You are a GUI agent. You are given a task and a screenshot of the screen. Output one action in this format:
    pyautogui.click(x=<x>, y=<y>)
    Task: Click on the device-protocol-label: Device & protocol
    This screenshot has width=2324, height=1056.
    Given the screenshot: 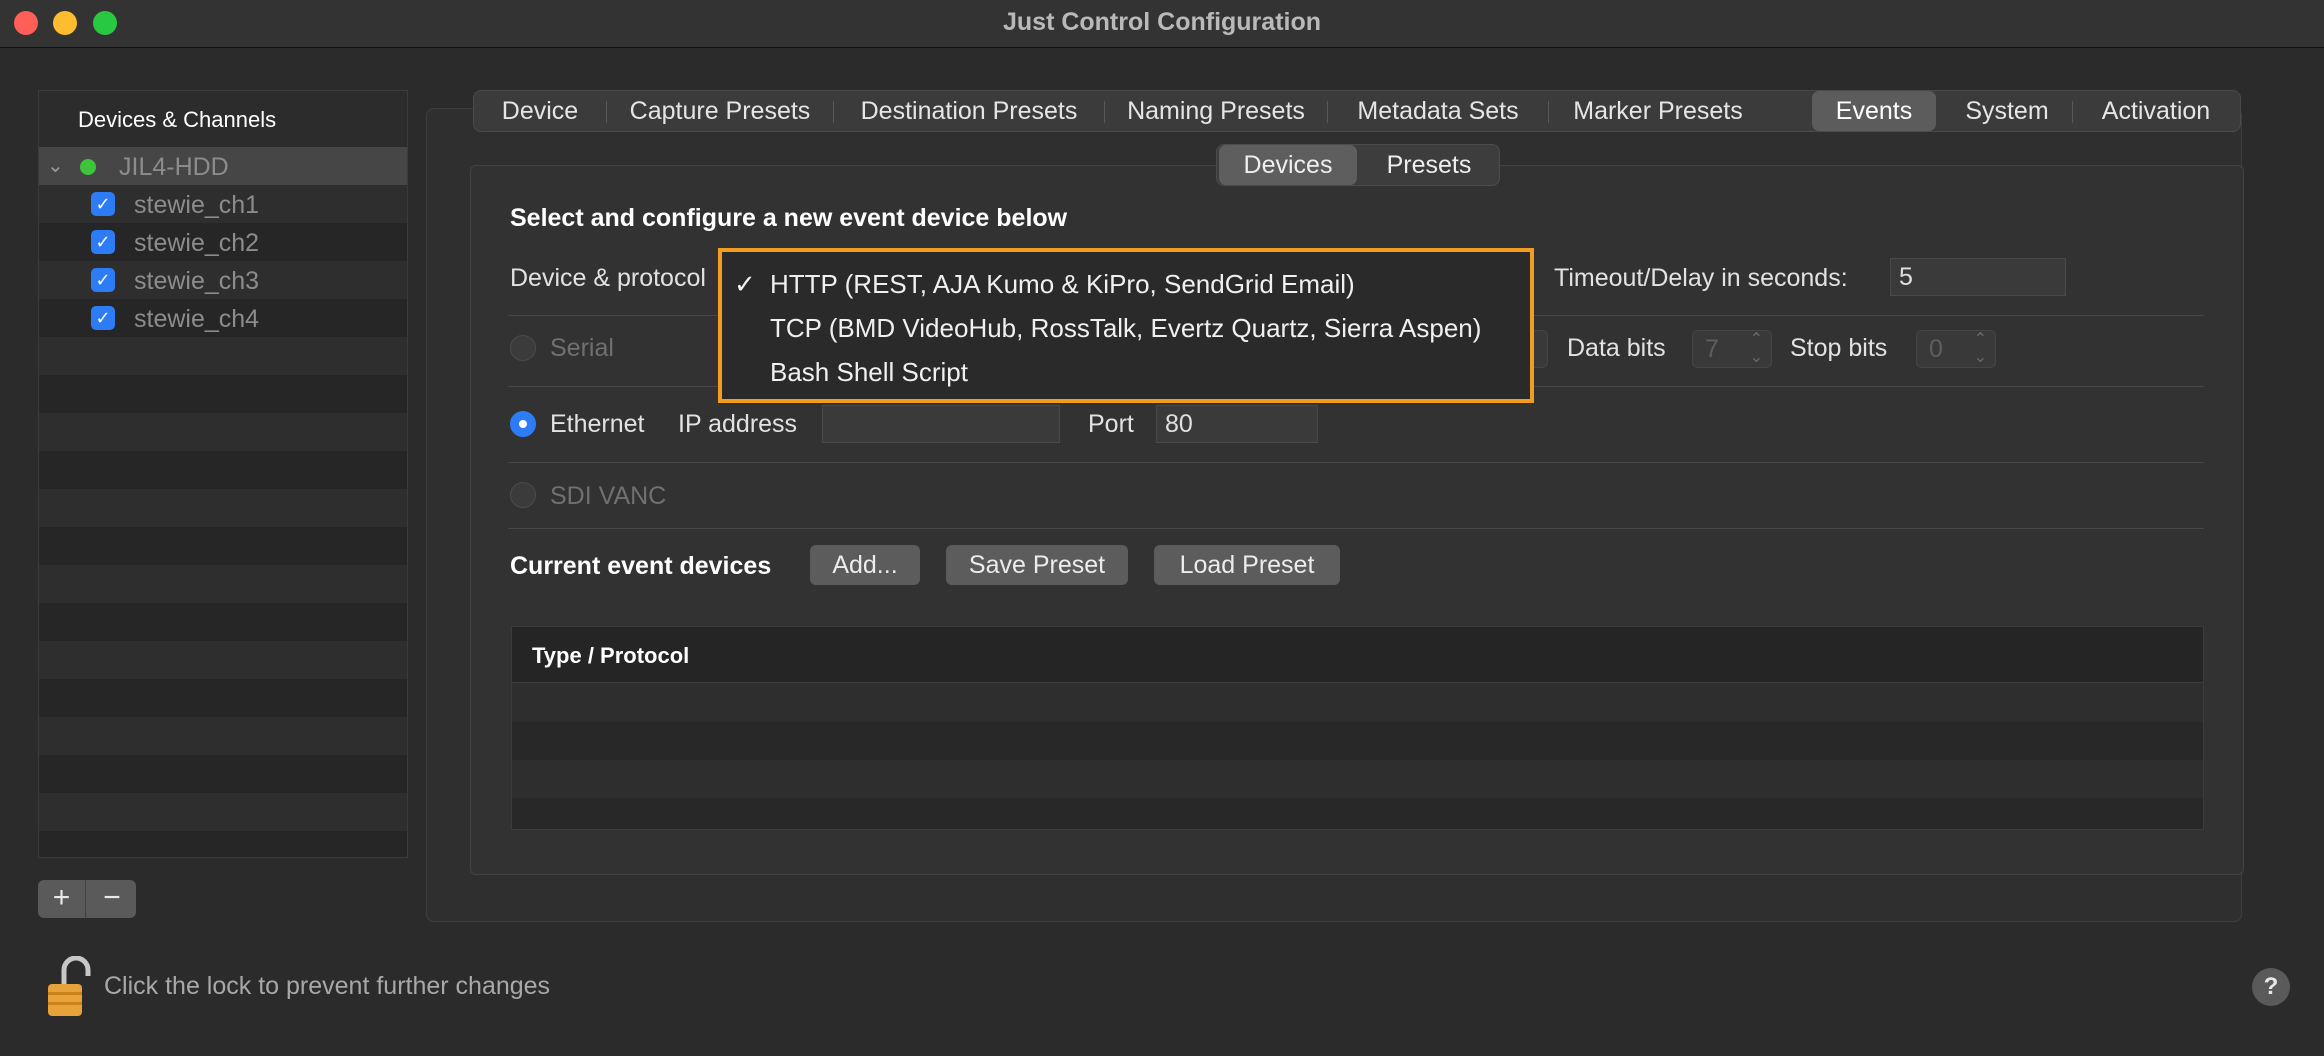 What is the action you would take?
    pyautogui.click(x=608, y=278)
    